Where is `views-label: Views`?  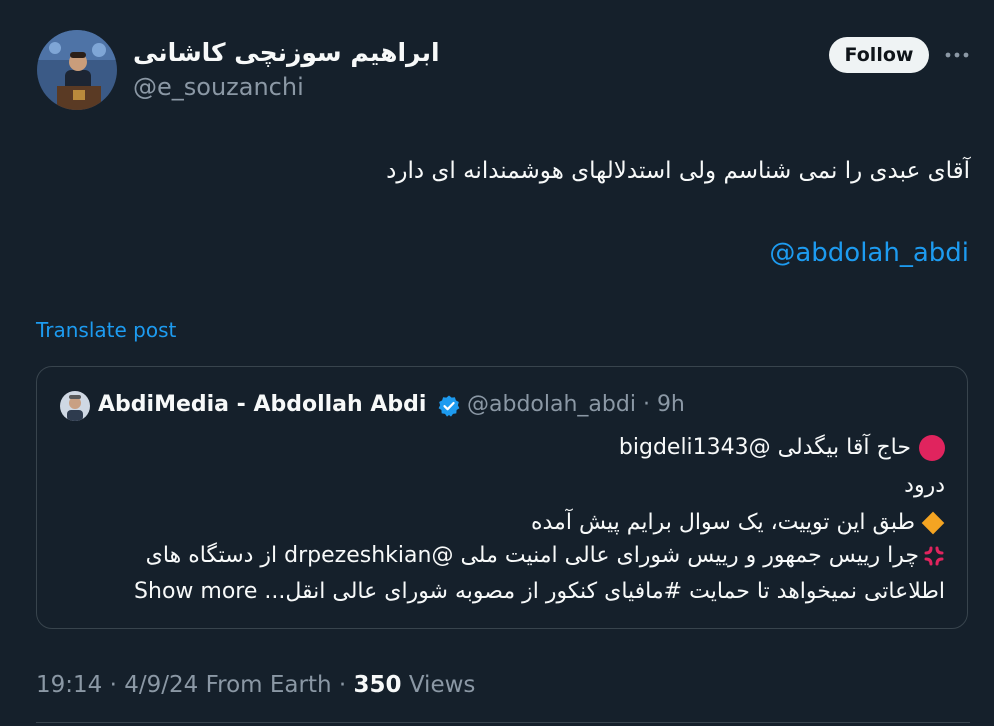 views-label: Views is located at coordinates (442, 685).